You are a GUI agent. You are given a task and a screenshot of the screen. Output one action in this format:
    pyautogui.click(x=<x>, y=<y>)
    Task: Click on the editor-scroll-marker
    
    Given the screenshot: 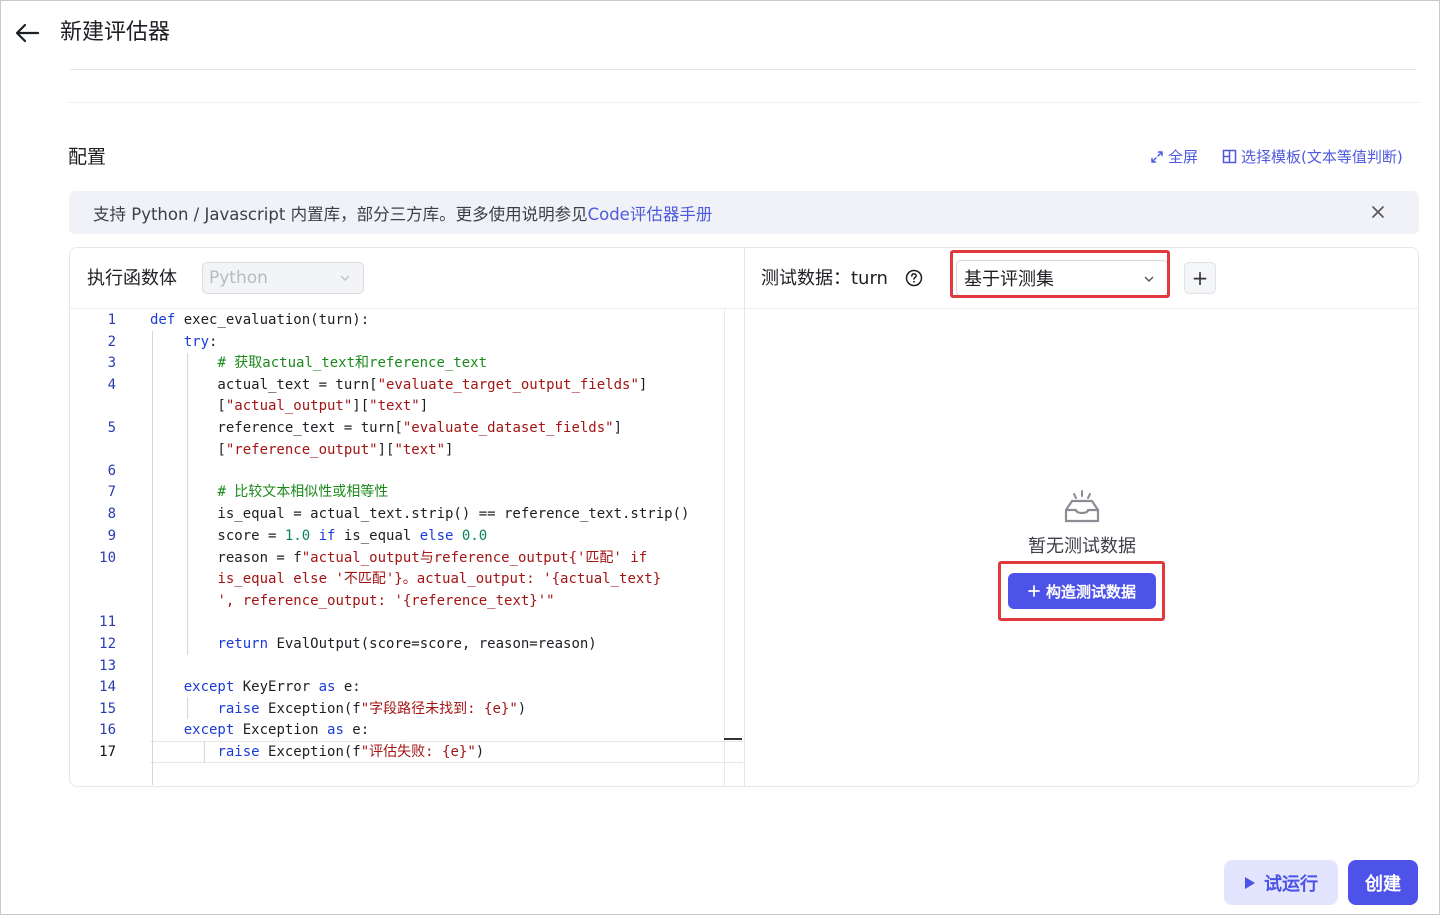 What is the action you would take?
    pyautogui.click(x=733, y=739)
    